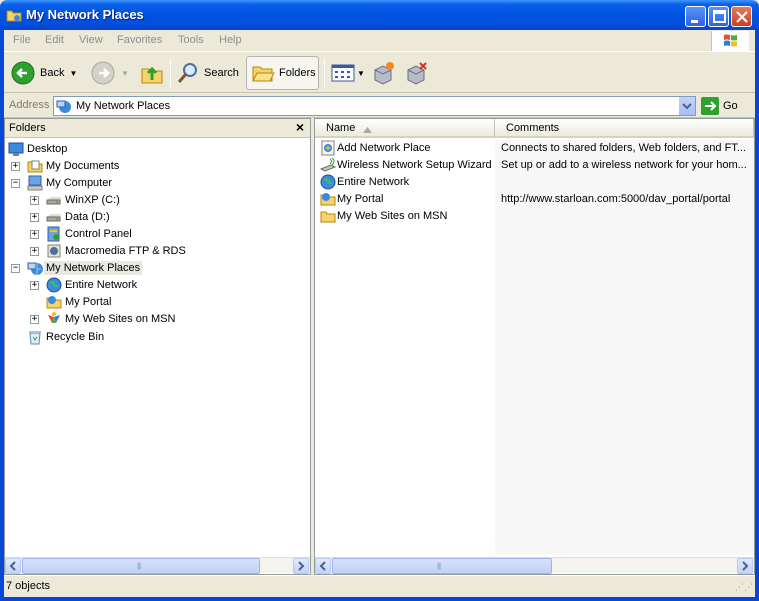 This screenshot has height=601, width=759. Describe the element at coordinates (91, 40) in the screenshot. I see `menu-view: View` at that location.